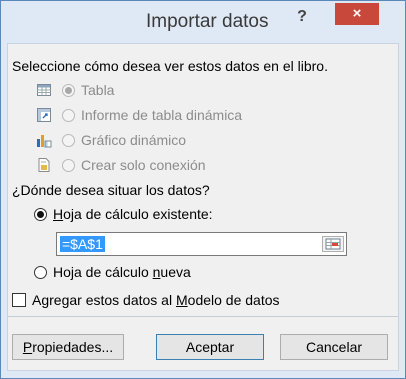 The height and width of the screenshot is (379, 406). What do you see at coordinates (68, 165) in the screenshot?
I see `radio-connection-only` at bounding box center [68, 165].